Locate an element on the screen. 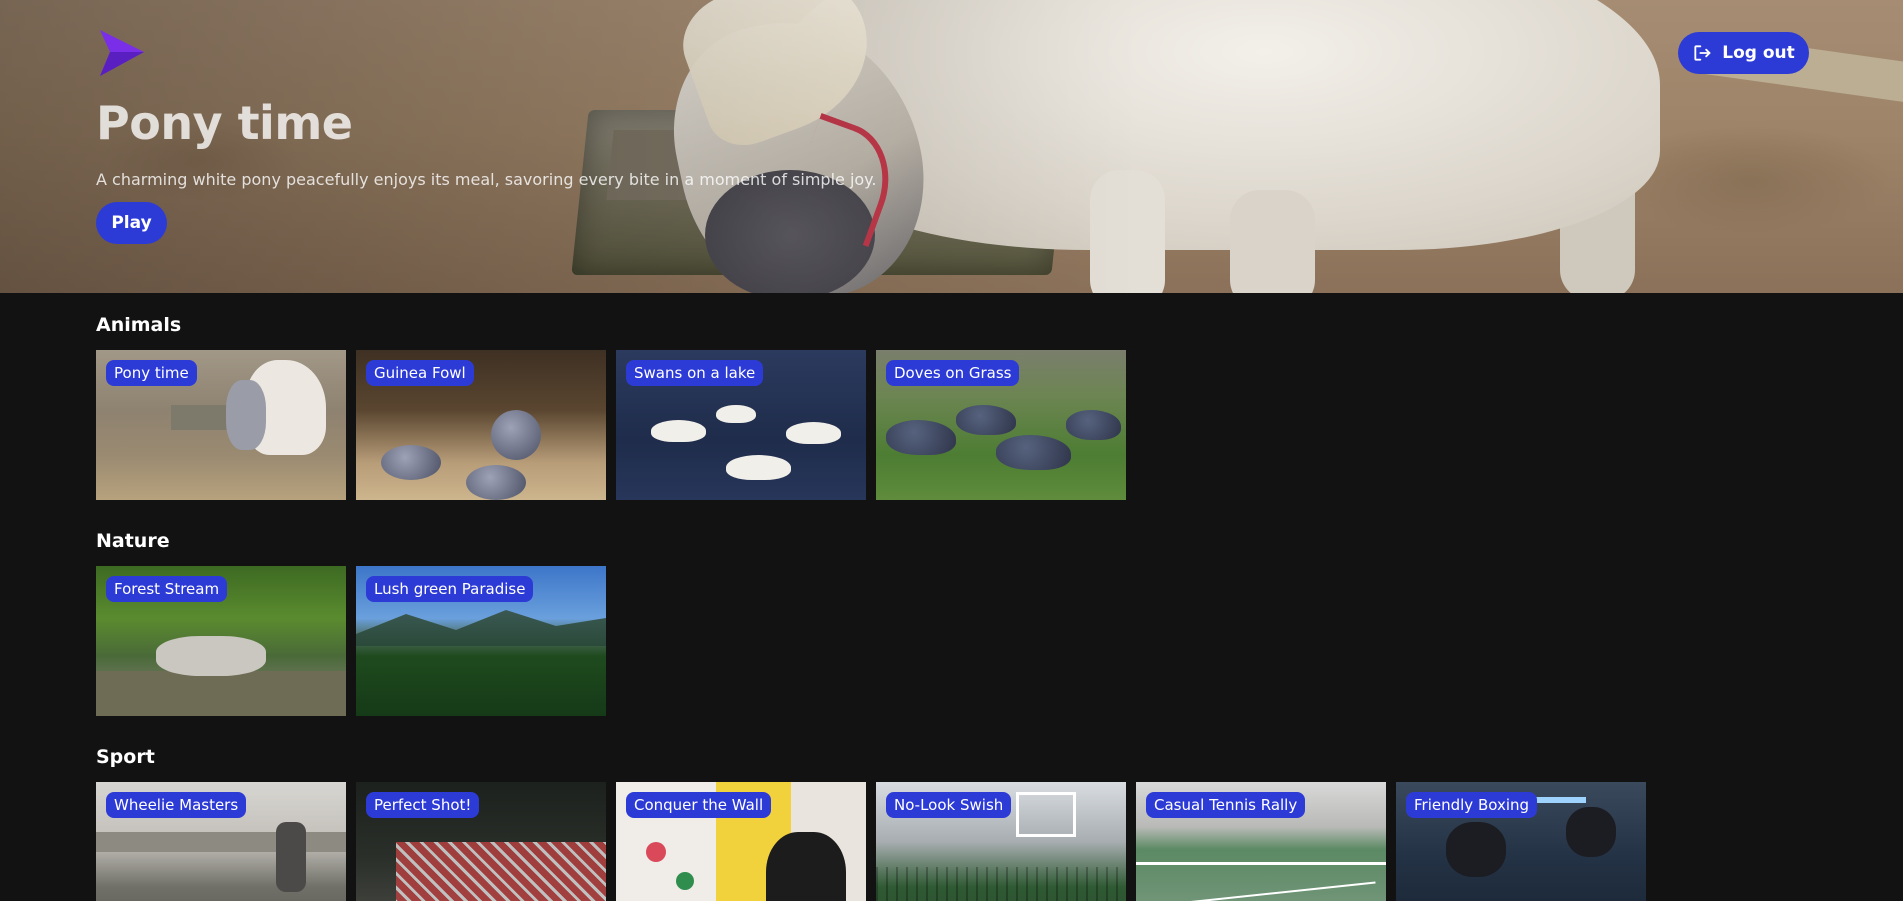 This screenshot has width=1903, height=901. video-title-badge: Guinea Fowl is located at coordinates (420, 373).